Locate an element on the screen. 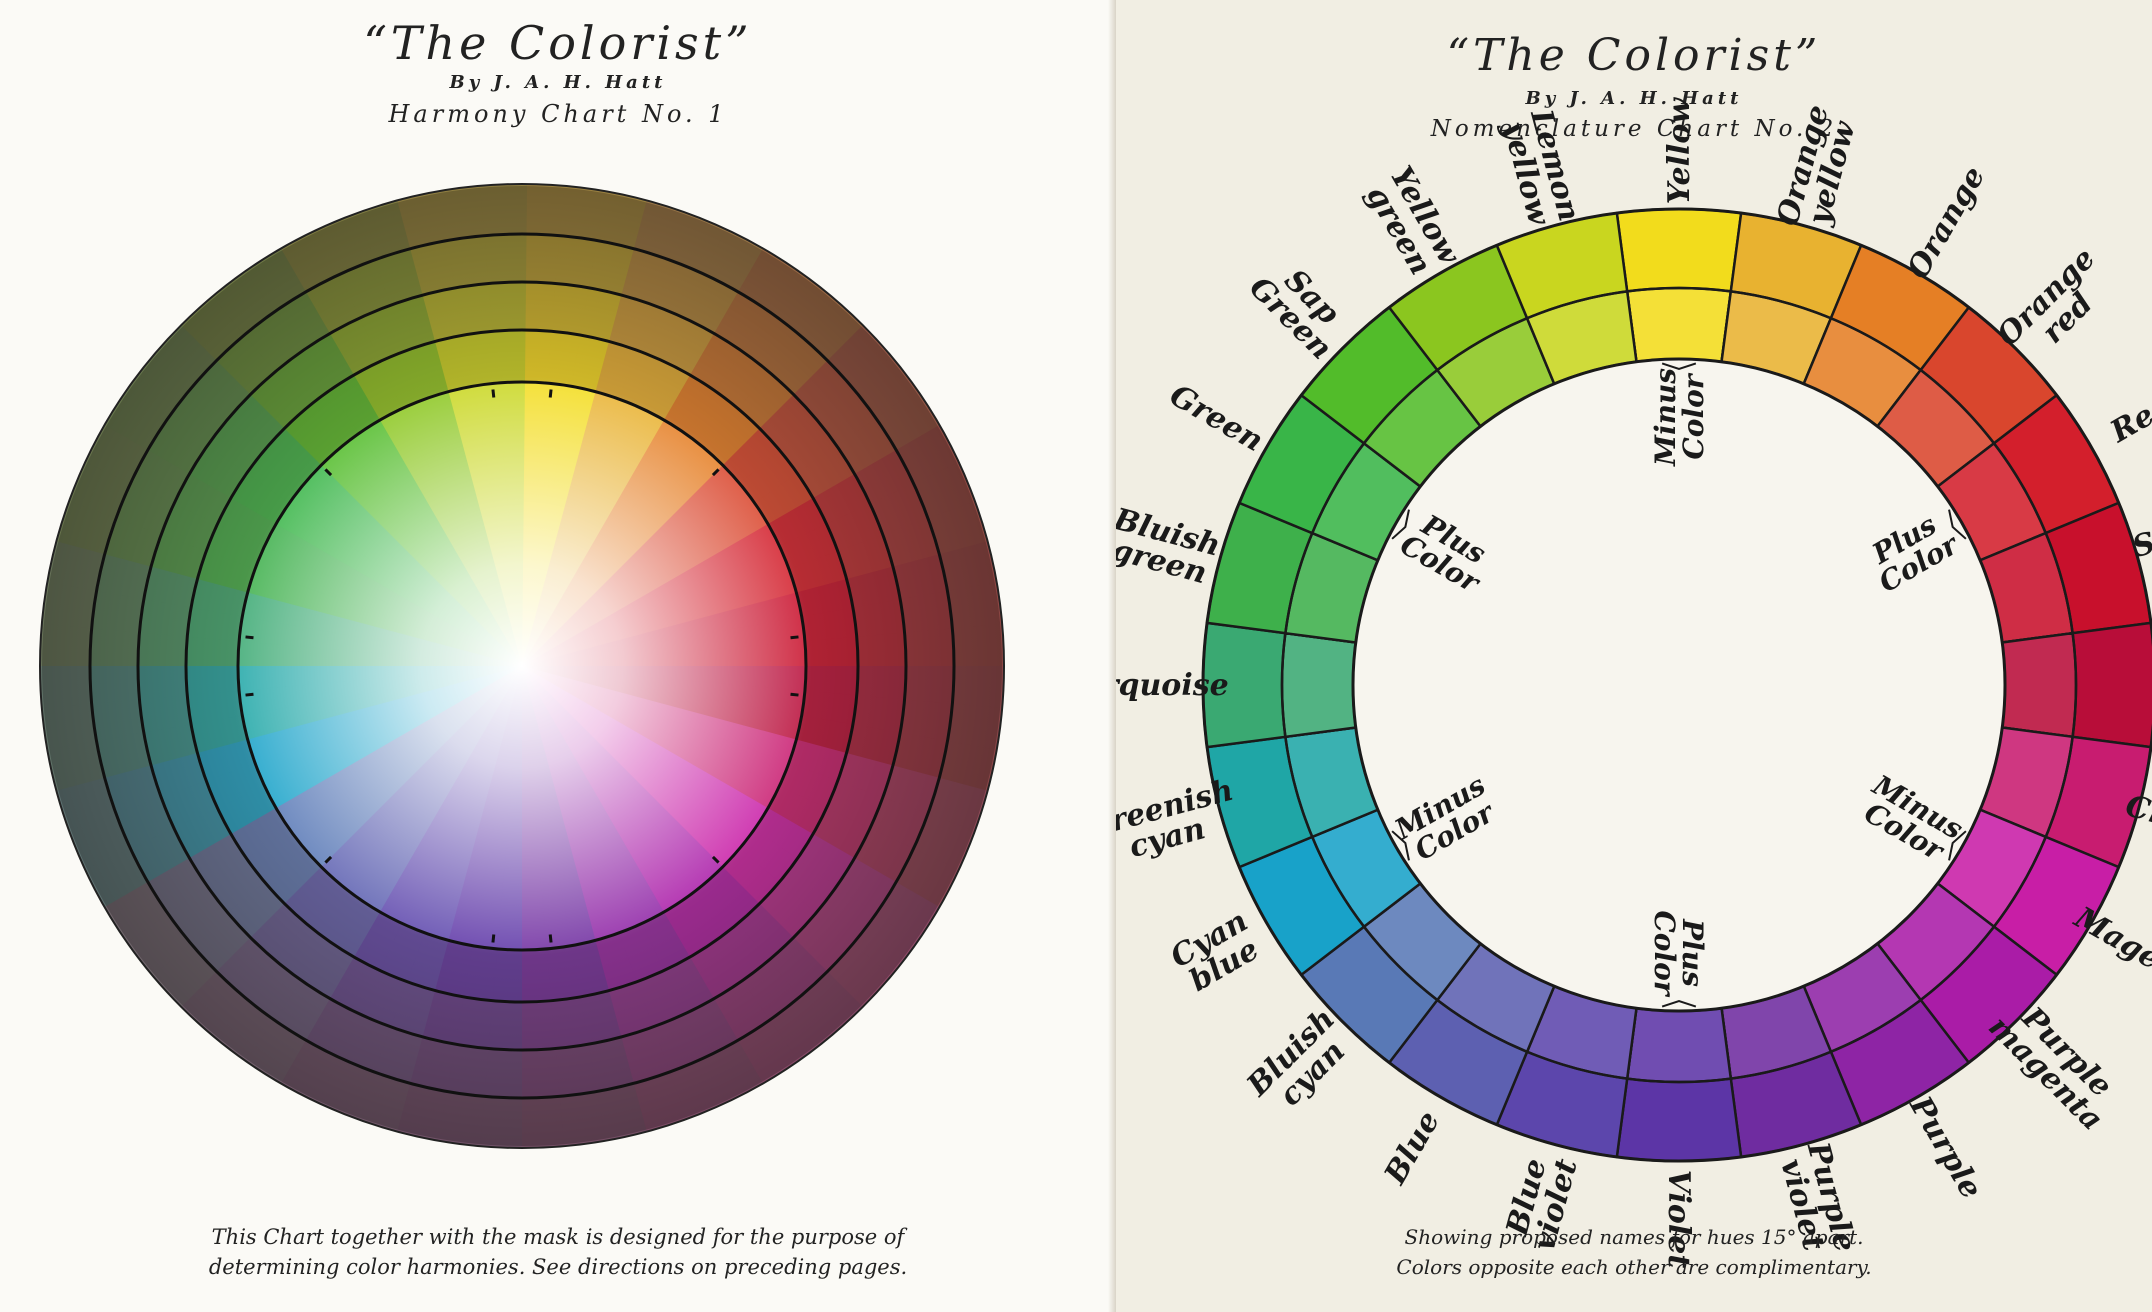 This screenshot has width=2152, height=1312. inner-label-group: PlusColor is located at coordinates (1678, 953).